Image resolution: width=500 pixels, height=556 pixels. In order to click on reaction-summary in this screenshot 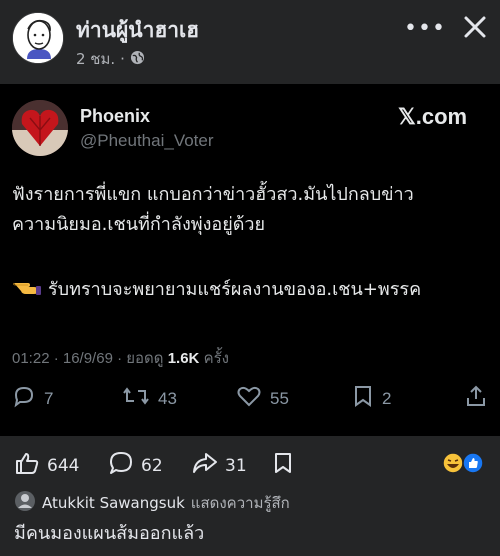, I will do `click(464, 463)`.